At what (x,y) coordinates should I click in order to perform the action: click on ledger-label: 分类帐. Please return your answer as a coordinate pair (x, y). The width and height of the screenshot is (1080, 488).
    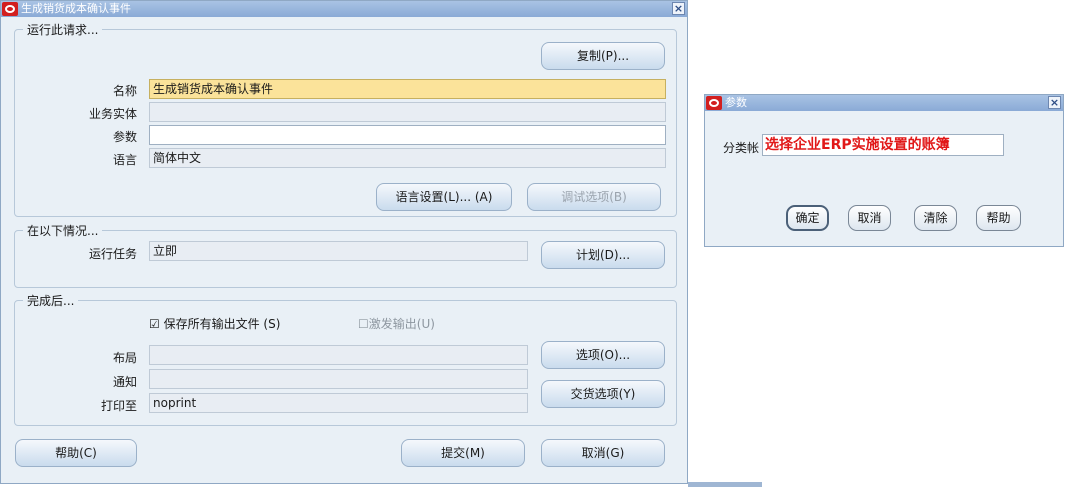
    Looking at the image, I should click on (741, 148).